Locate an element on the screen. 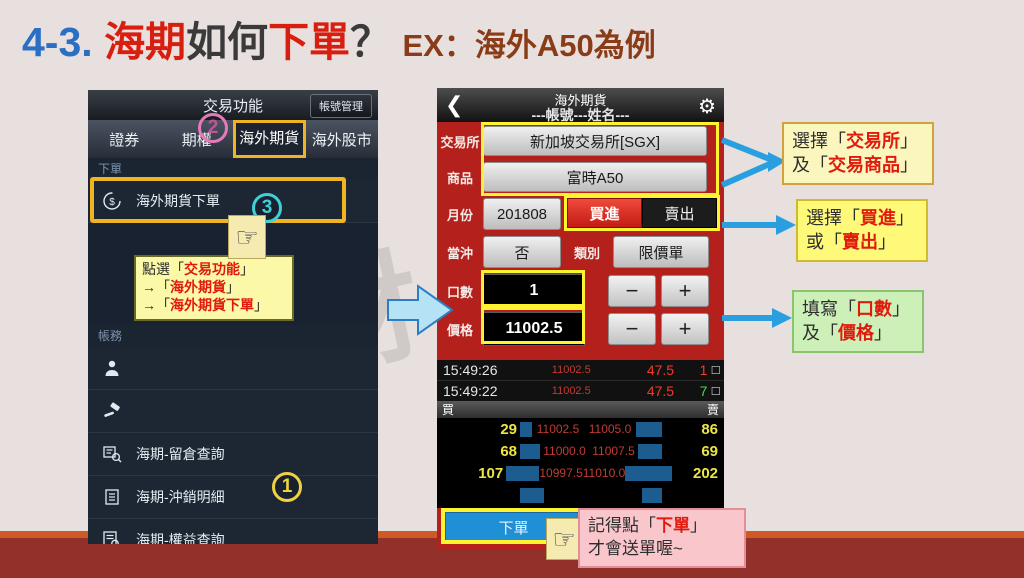 Image resolution: width=1024 pixels, height=578 pixels. title-red-2: 下單 is located at coordinates (309, 42).